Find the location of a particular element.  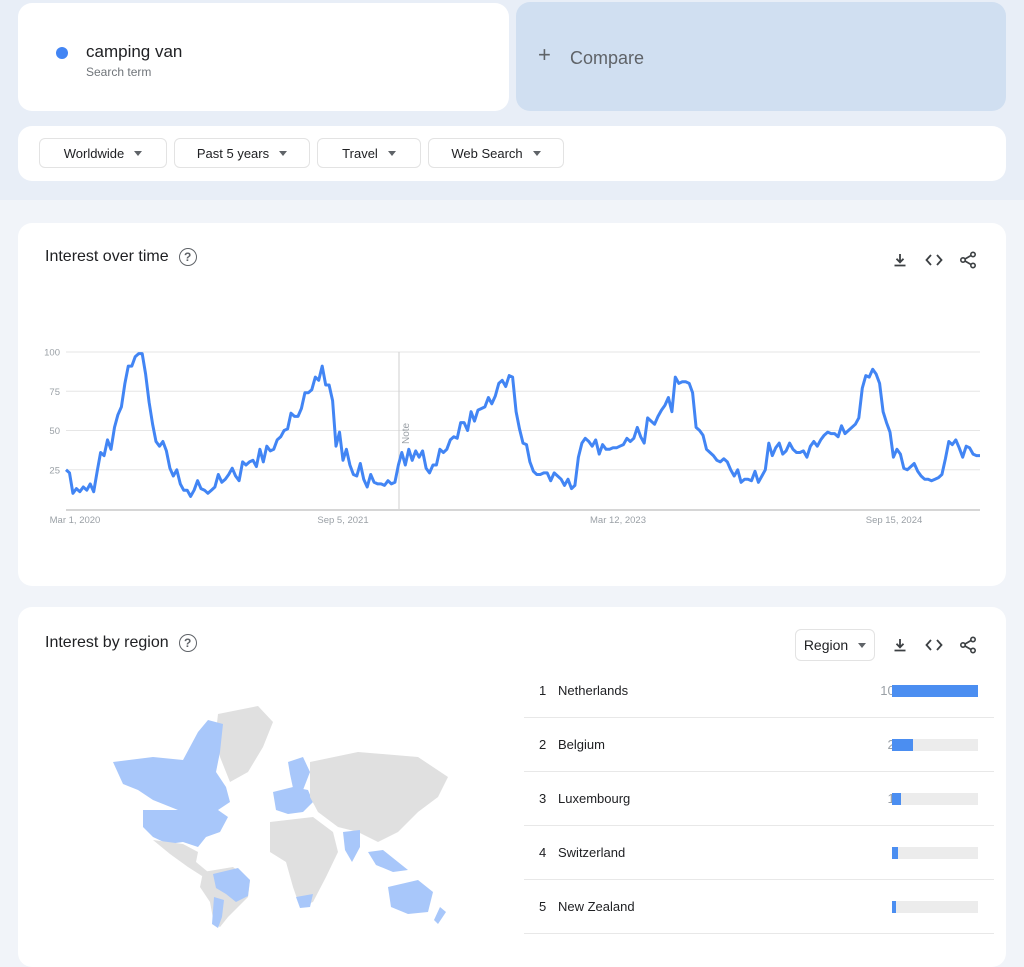

filter-category-dropdown: Travel is located at coordinates (369, 153).